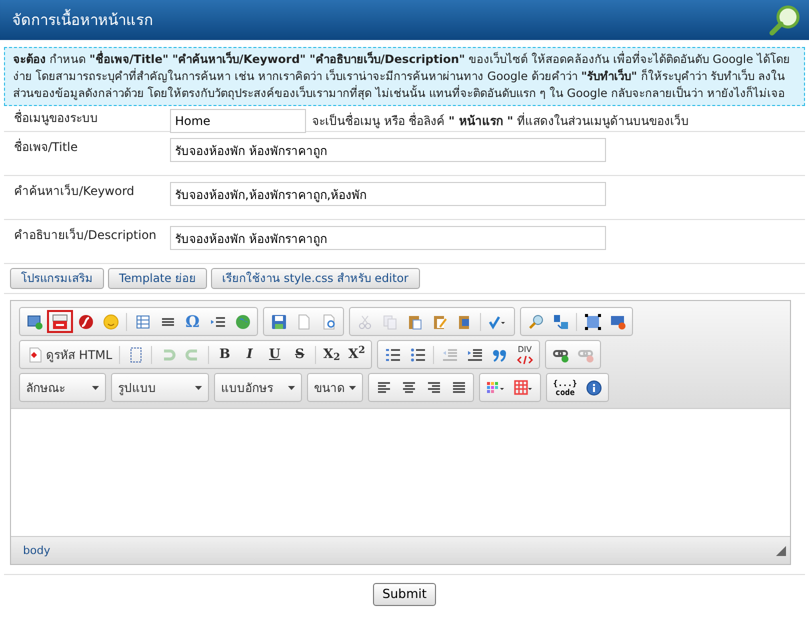 The image size is (809, 633). What do you see at coordinates (69, 354) in the screenshot?
I see `source-button: ดูรหัส HTML` at bounding box center [69, 354].